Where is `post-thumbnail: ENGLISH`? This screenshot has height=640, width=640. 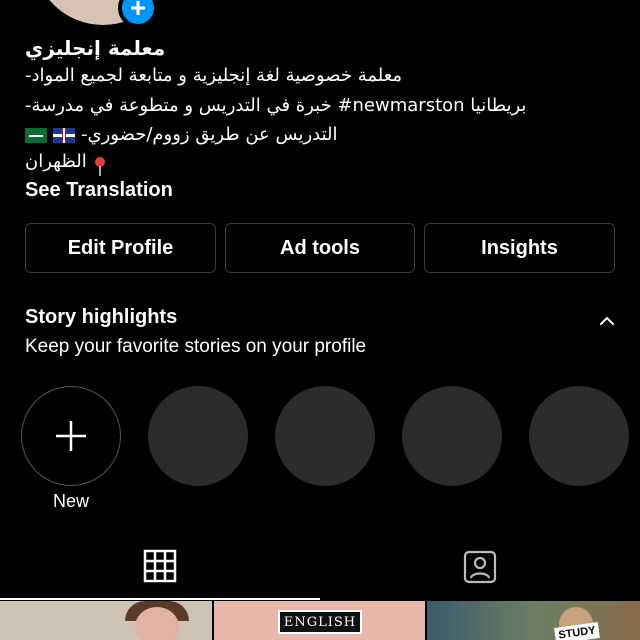 post-thumbnail: ENGLISH is located at coordinates (319, 620).